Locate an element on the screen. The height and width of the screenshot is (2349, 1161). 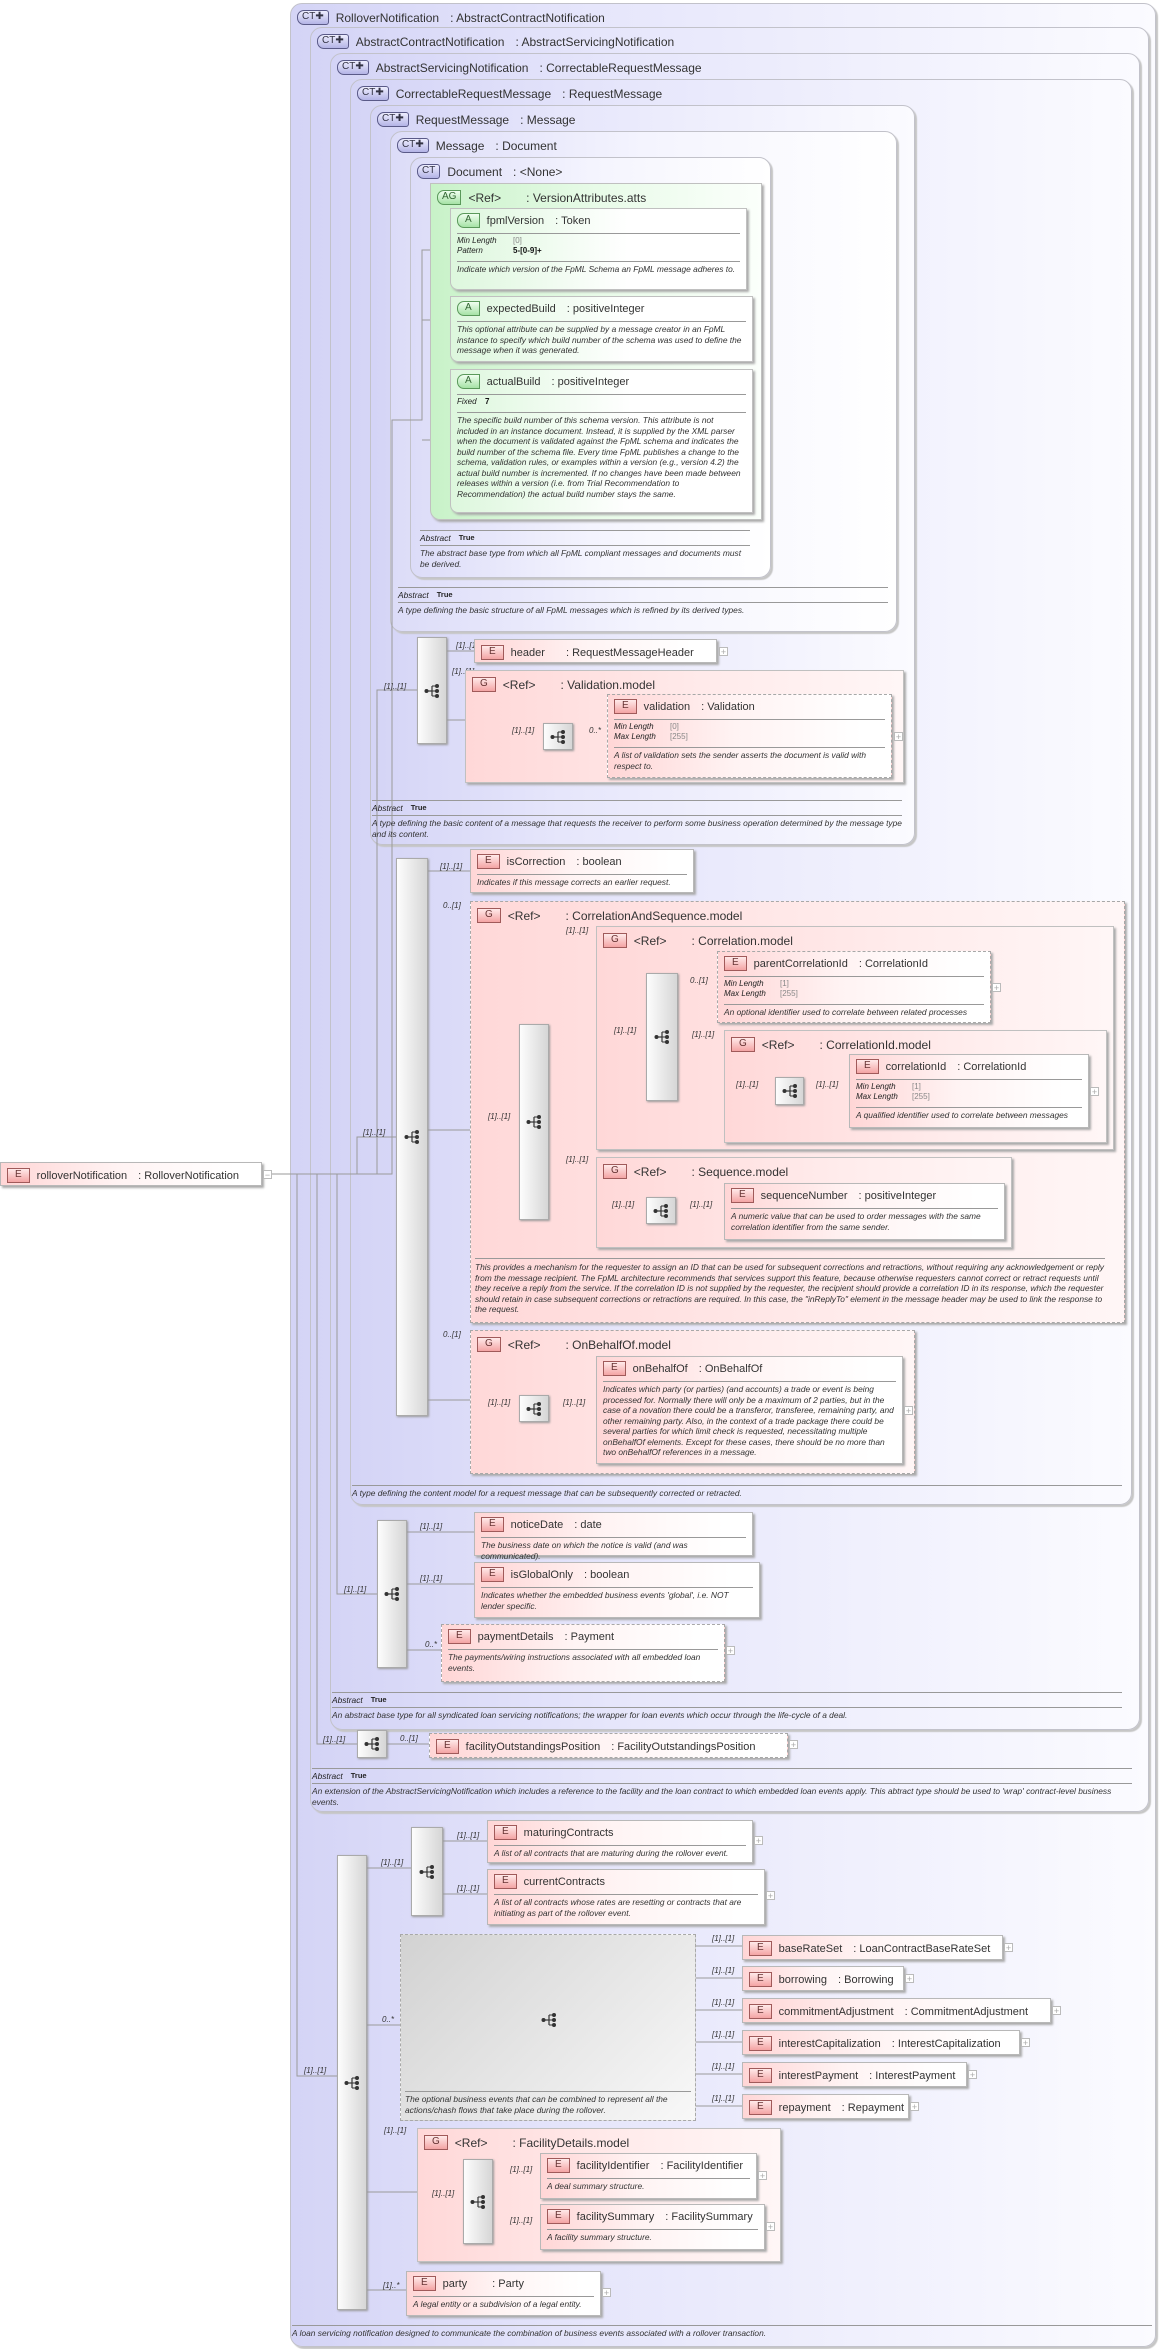
element-base-rate-set: EbaseRateSet LoanContractBaseRateSet is located at coordinates (872, 1947).